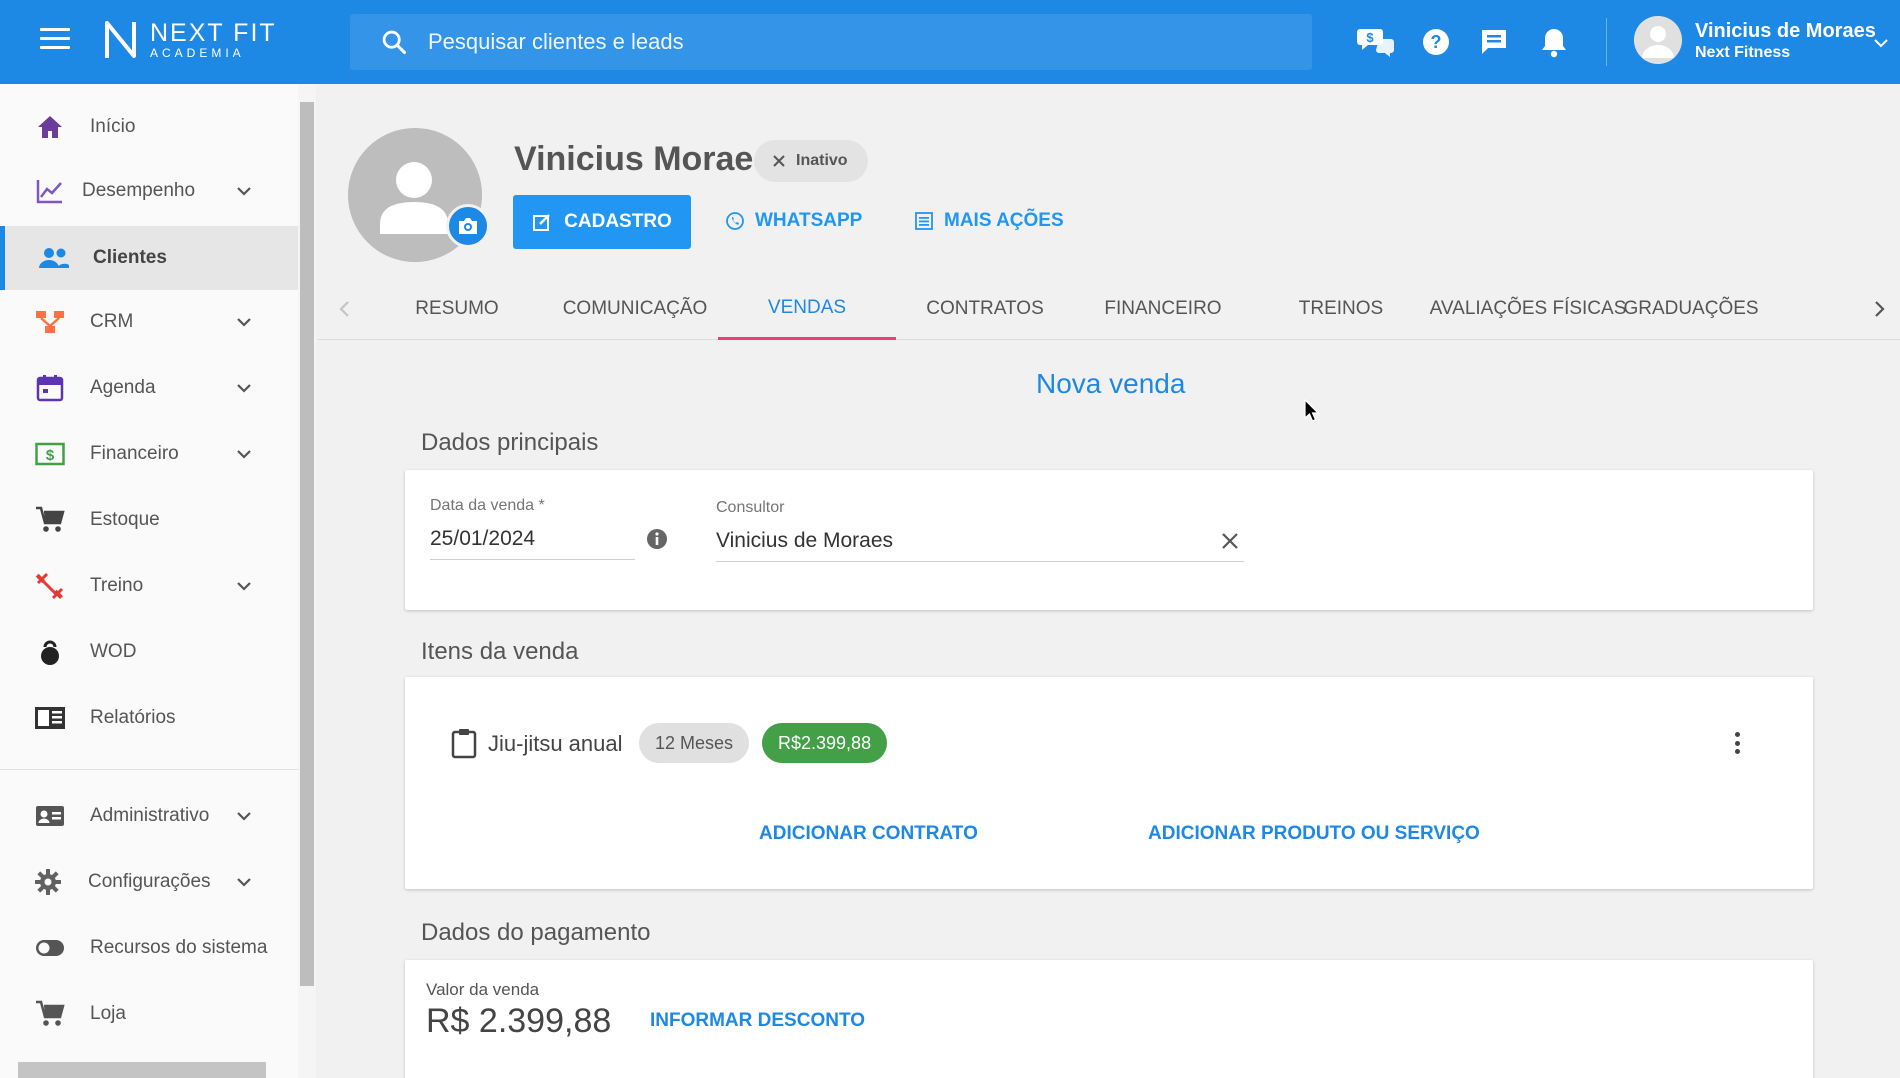 The width and height of the screenshot is (1900, 1078). I want to click on data-venda-label: Data da venda *, so click(487, 505).